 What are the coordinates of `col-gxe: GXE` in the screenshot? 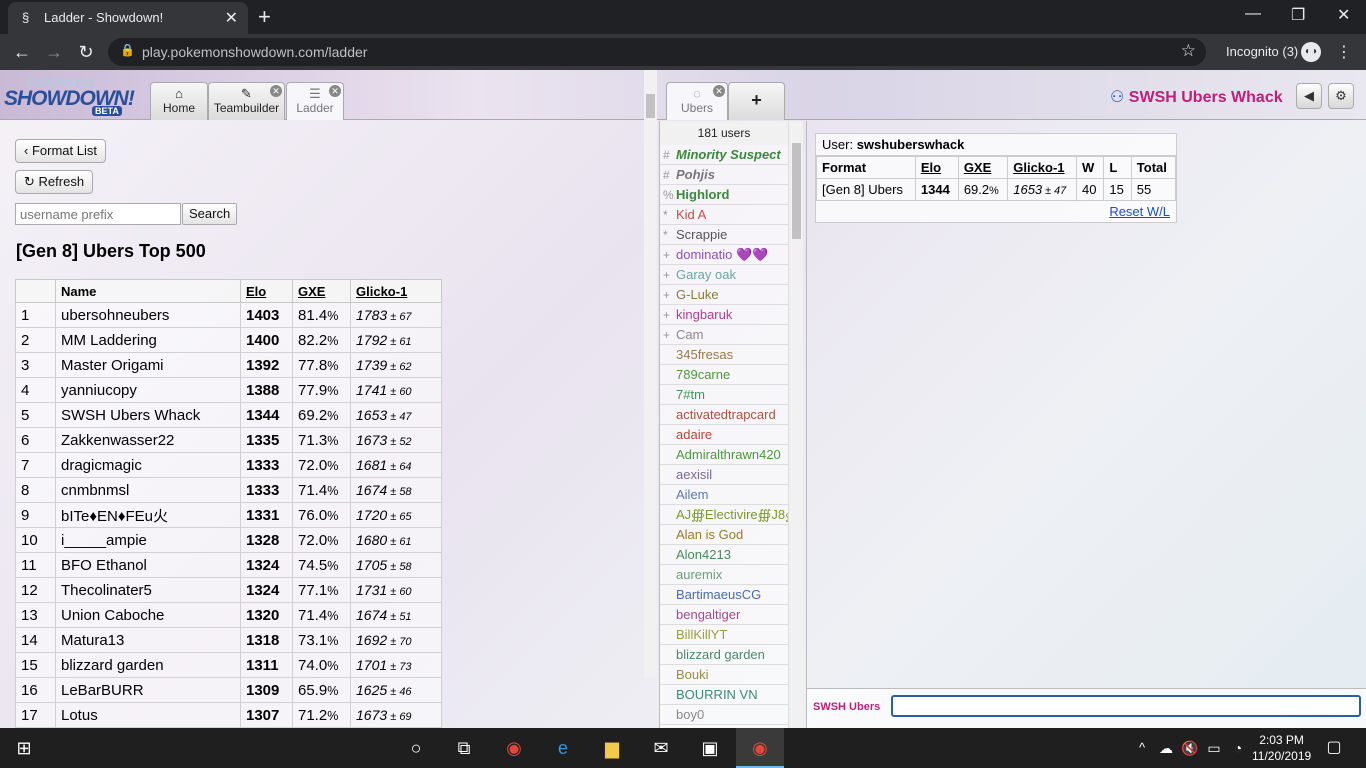 It's located at (321, 291).